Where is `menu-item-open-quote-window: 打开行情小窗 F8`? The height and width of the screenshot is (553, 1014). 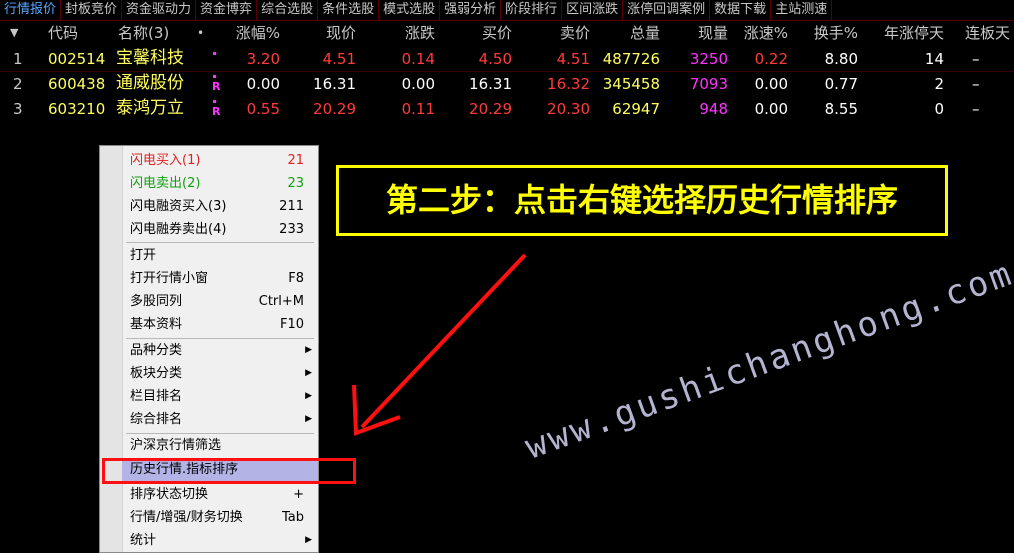
menu-item-open-quote-window: 打开行情小窗 F8 is located at coordinates (220, 278).